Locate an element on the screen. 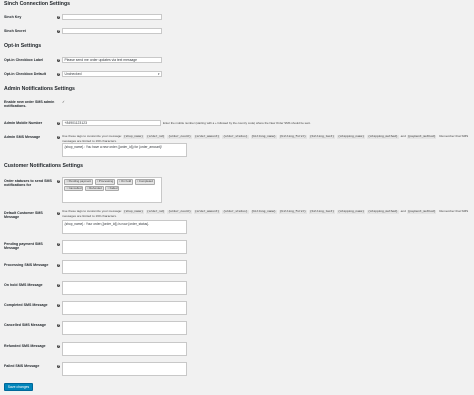 The height and width of the screenshot is (395, 474). status-chip-label: Processing is located at coordinates (106, 181).